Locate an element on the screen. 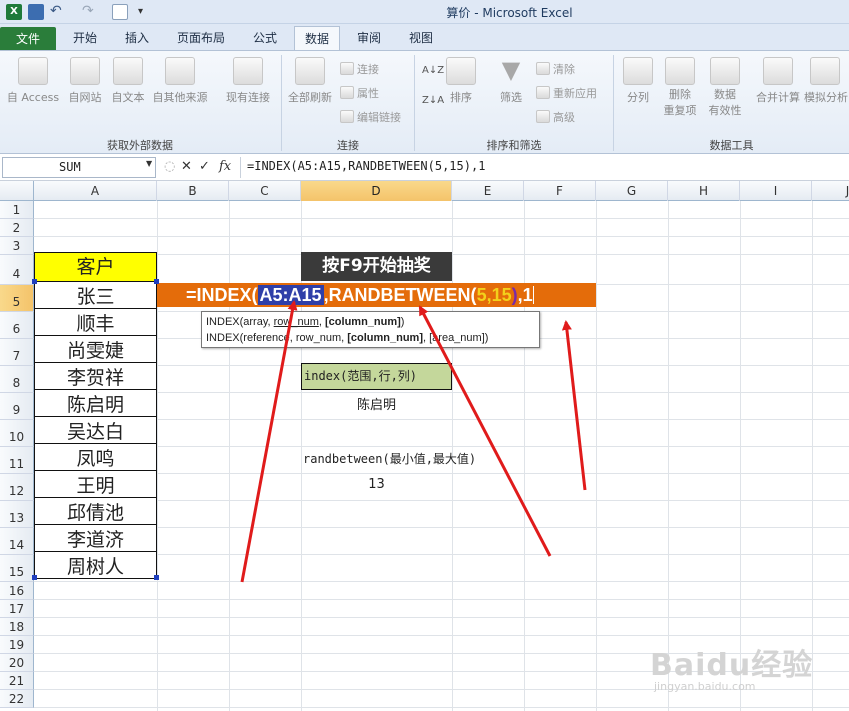 The image size is (849, 711). row-header: 5 is located at coordinates (17, 298).